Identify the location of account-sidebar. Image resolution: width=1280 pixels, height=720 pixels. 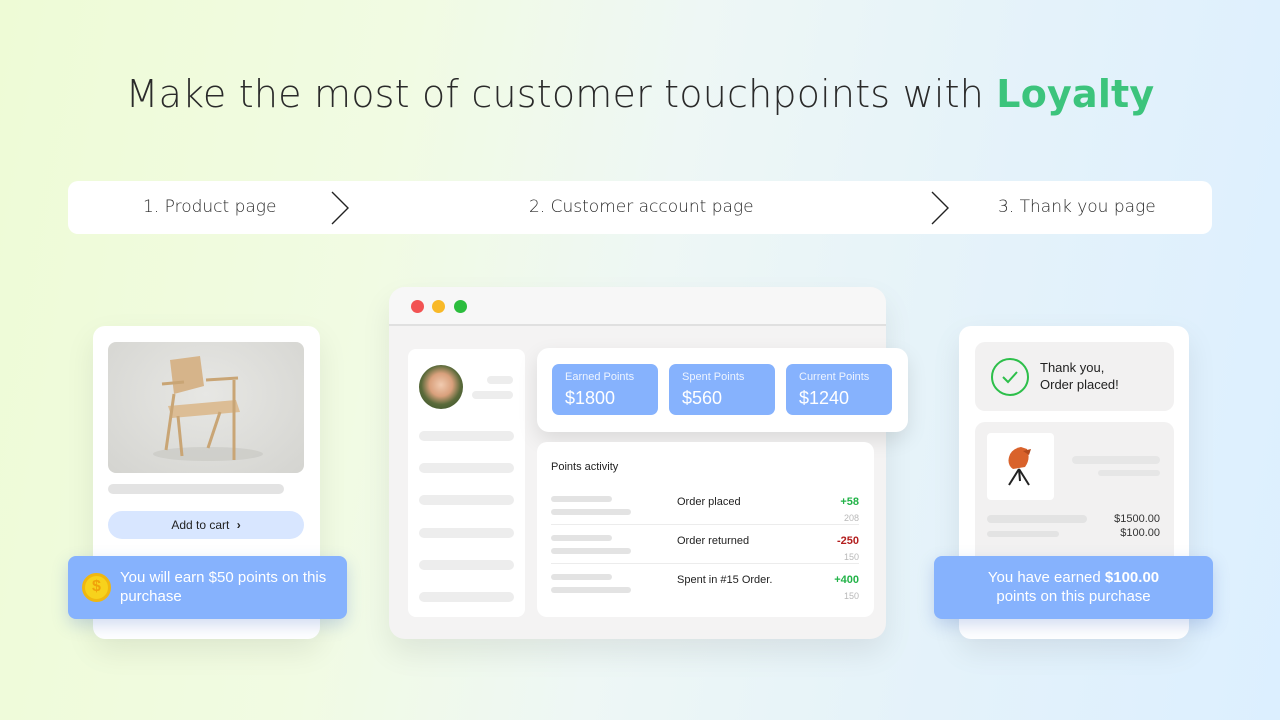
(466, 483).